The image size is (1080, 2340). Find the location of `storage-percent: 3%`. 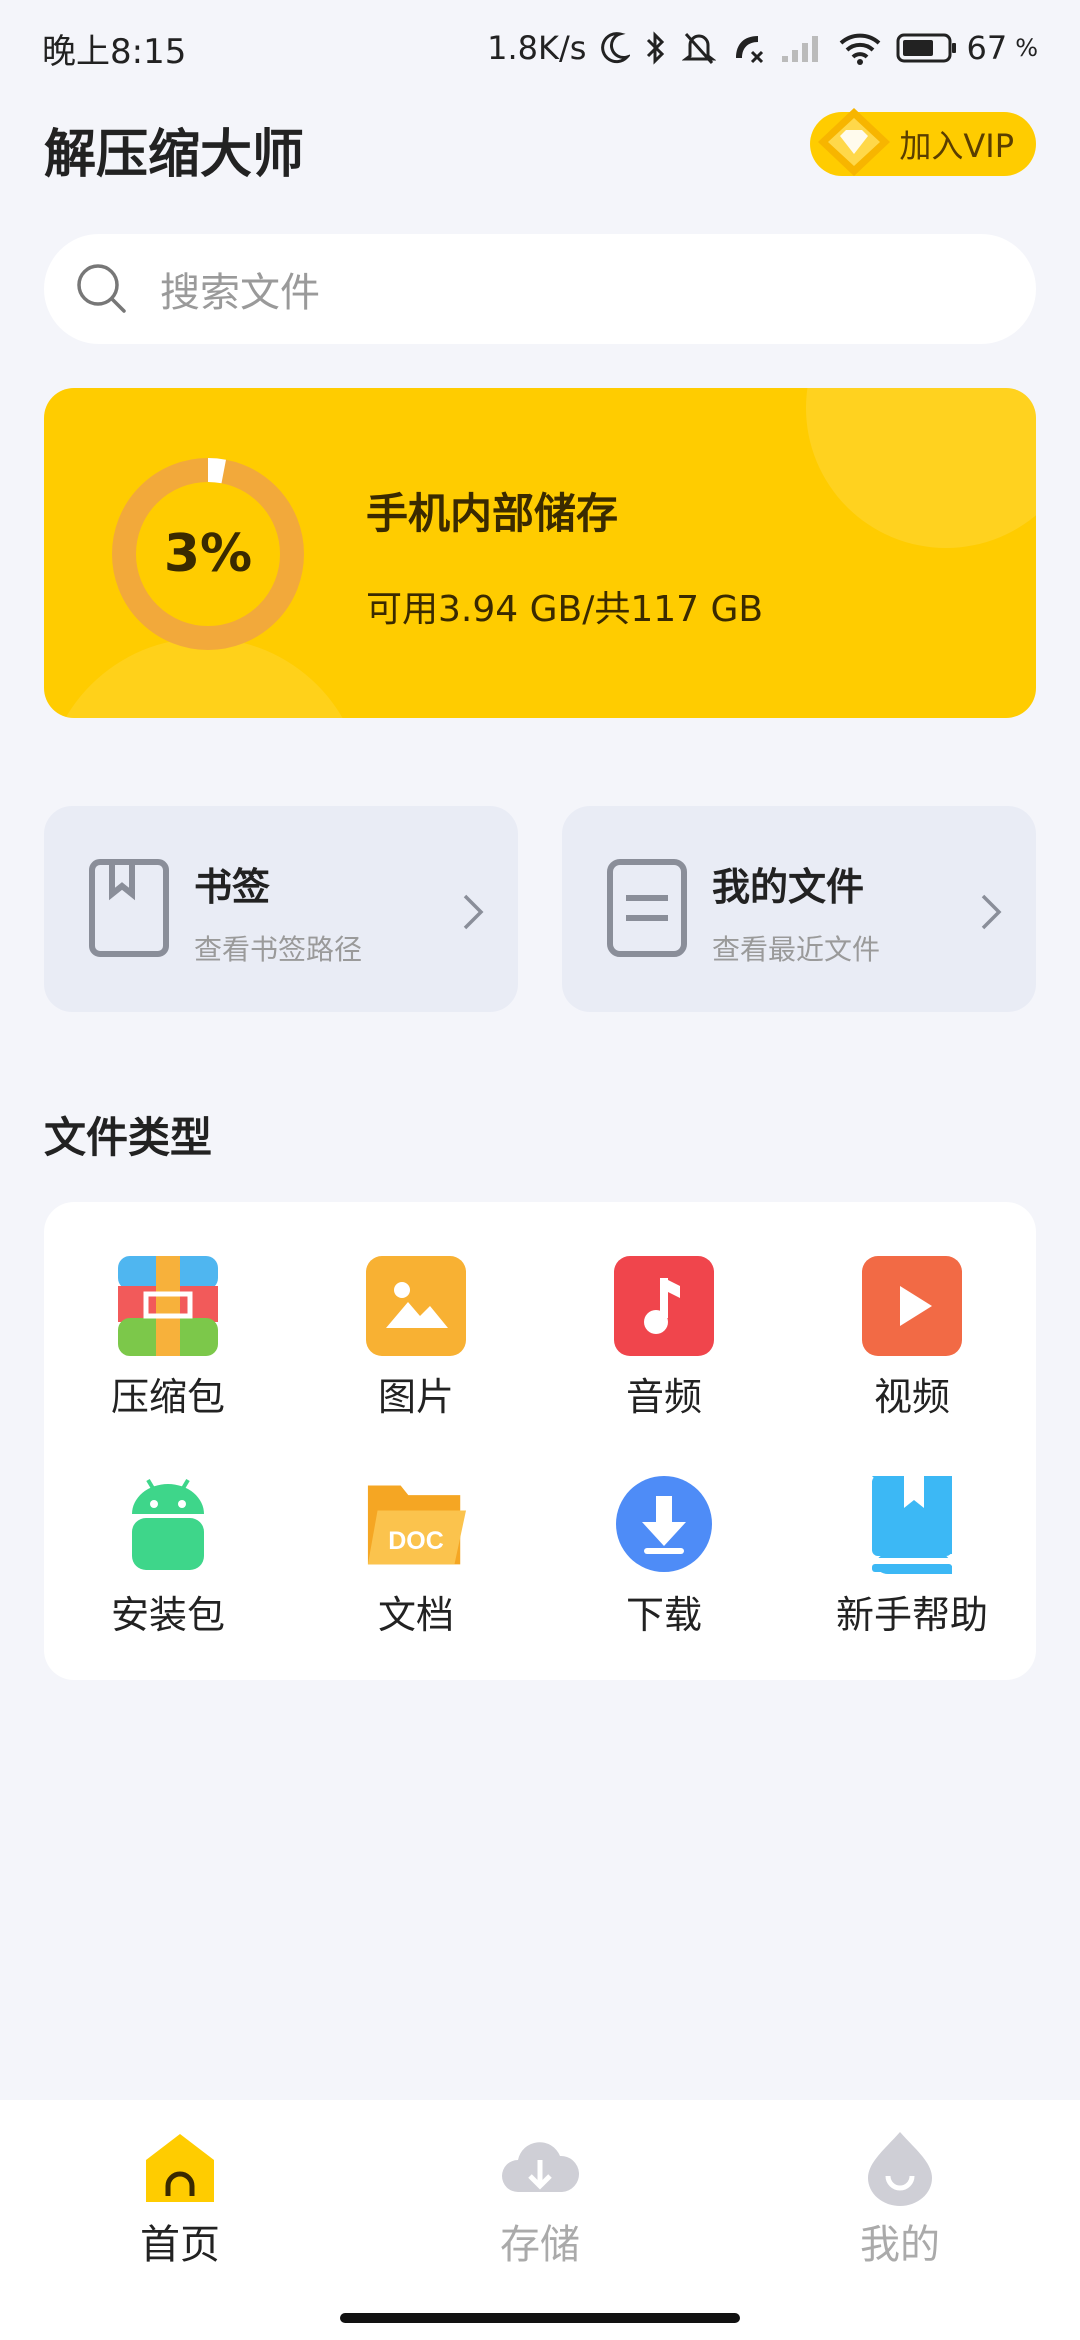

storage-percent: 3% is located at coordinates (208, 554).